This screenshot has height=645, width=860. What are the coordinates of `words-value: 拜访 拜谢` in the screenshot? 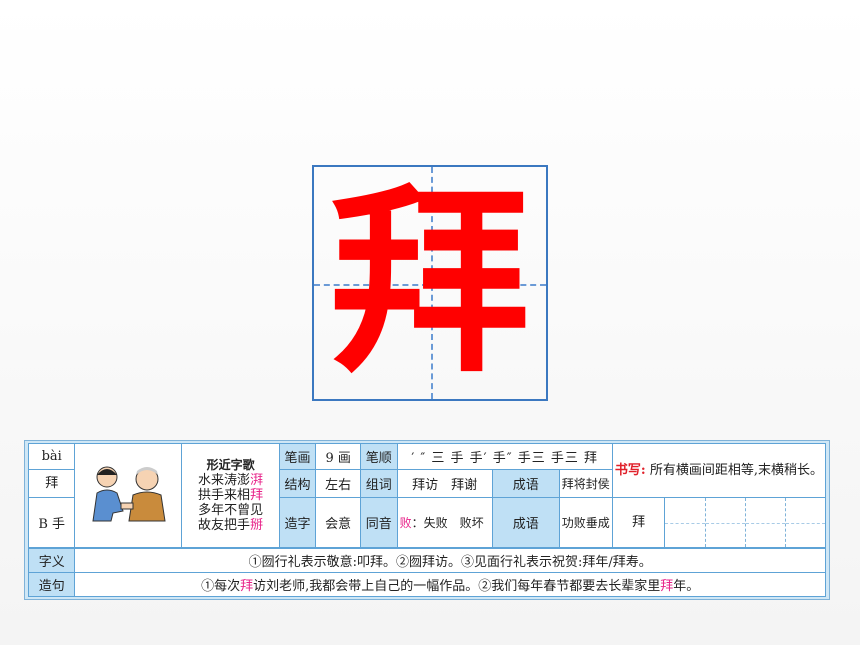 It's located at (444, 483).